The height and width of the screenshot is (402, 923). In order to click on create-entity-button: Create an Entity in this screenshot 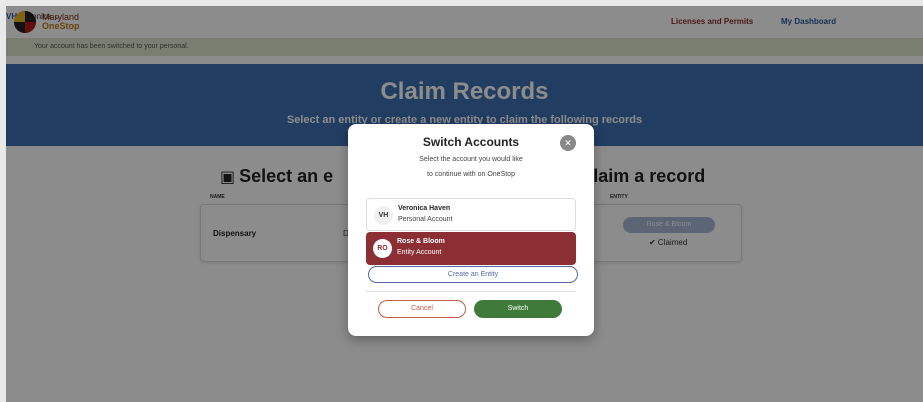, I will do `click(473, 274)`.